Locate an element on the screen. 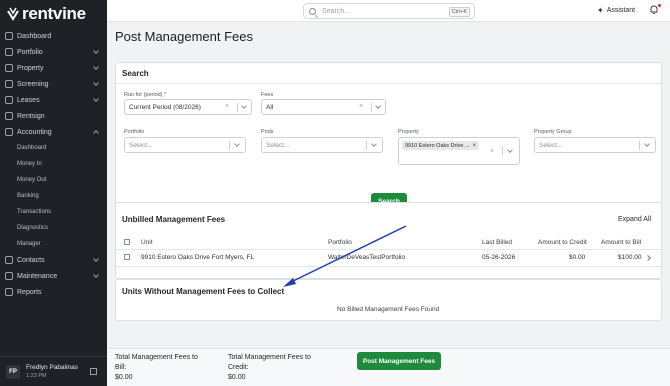 Image resolution: width=670 pixels, height=386 pixels. sidebar-item-property: Property is located at coordinates (53, 68).